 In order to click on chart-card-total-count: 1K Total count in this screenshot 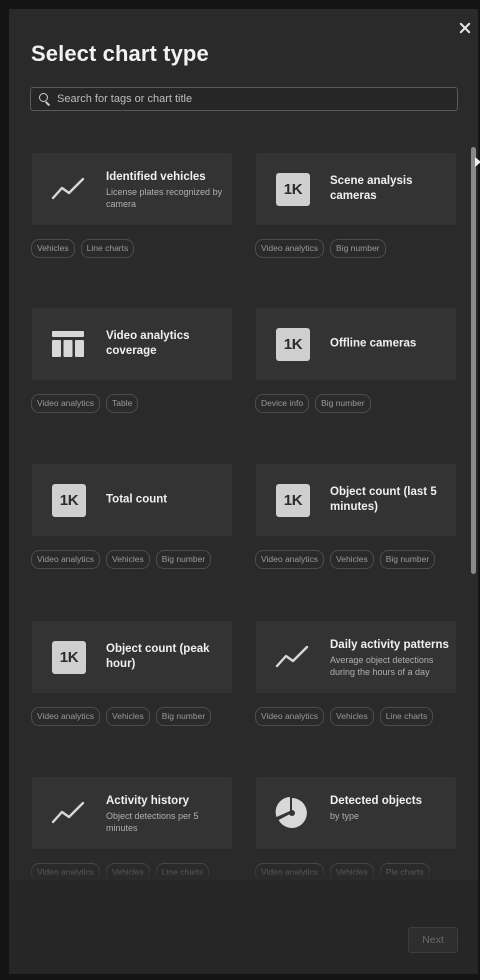, I will do `click(132, 500)`.